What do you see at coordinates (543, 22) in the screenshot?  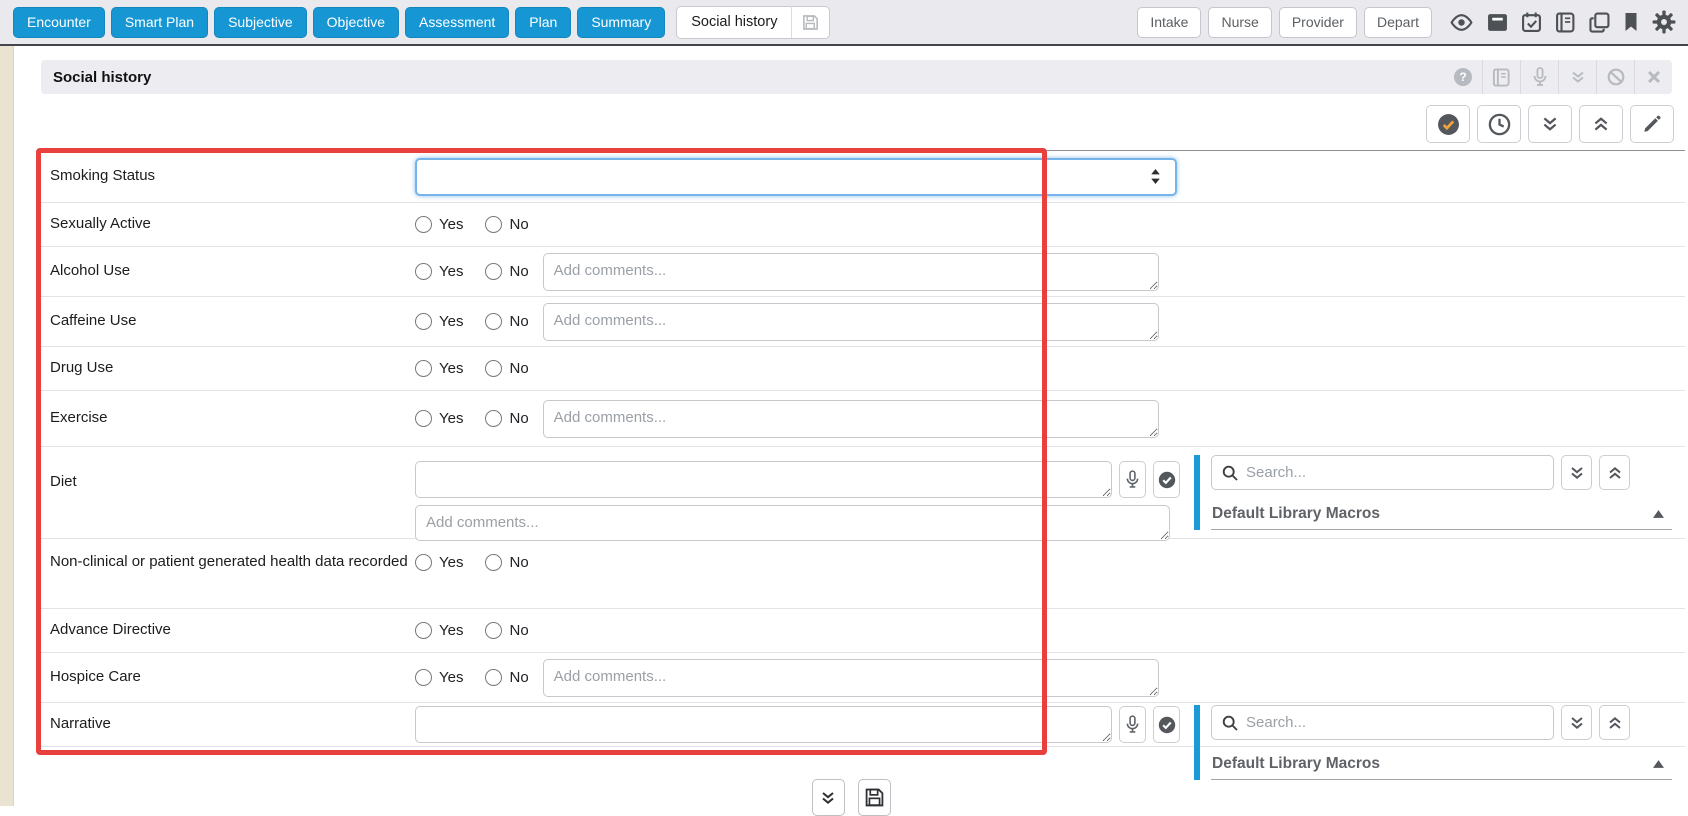 I see `nav-button-plan: Plan` at bounding box center [543, 22].